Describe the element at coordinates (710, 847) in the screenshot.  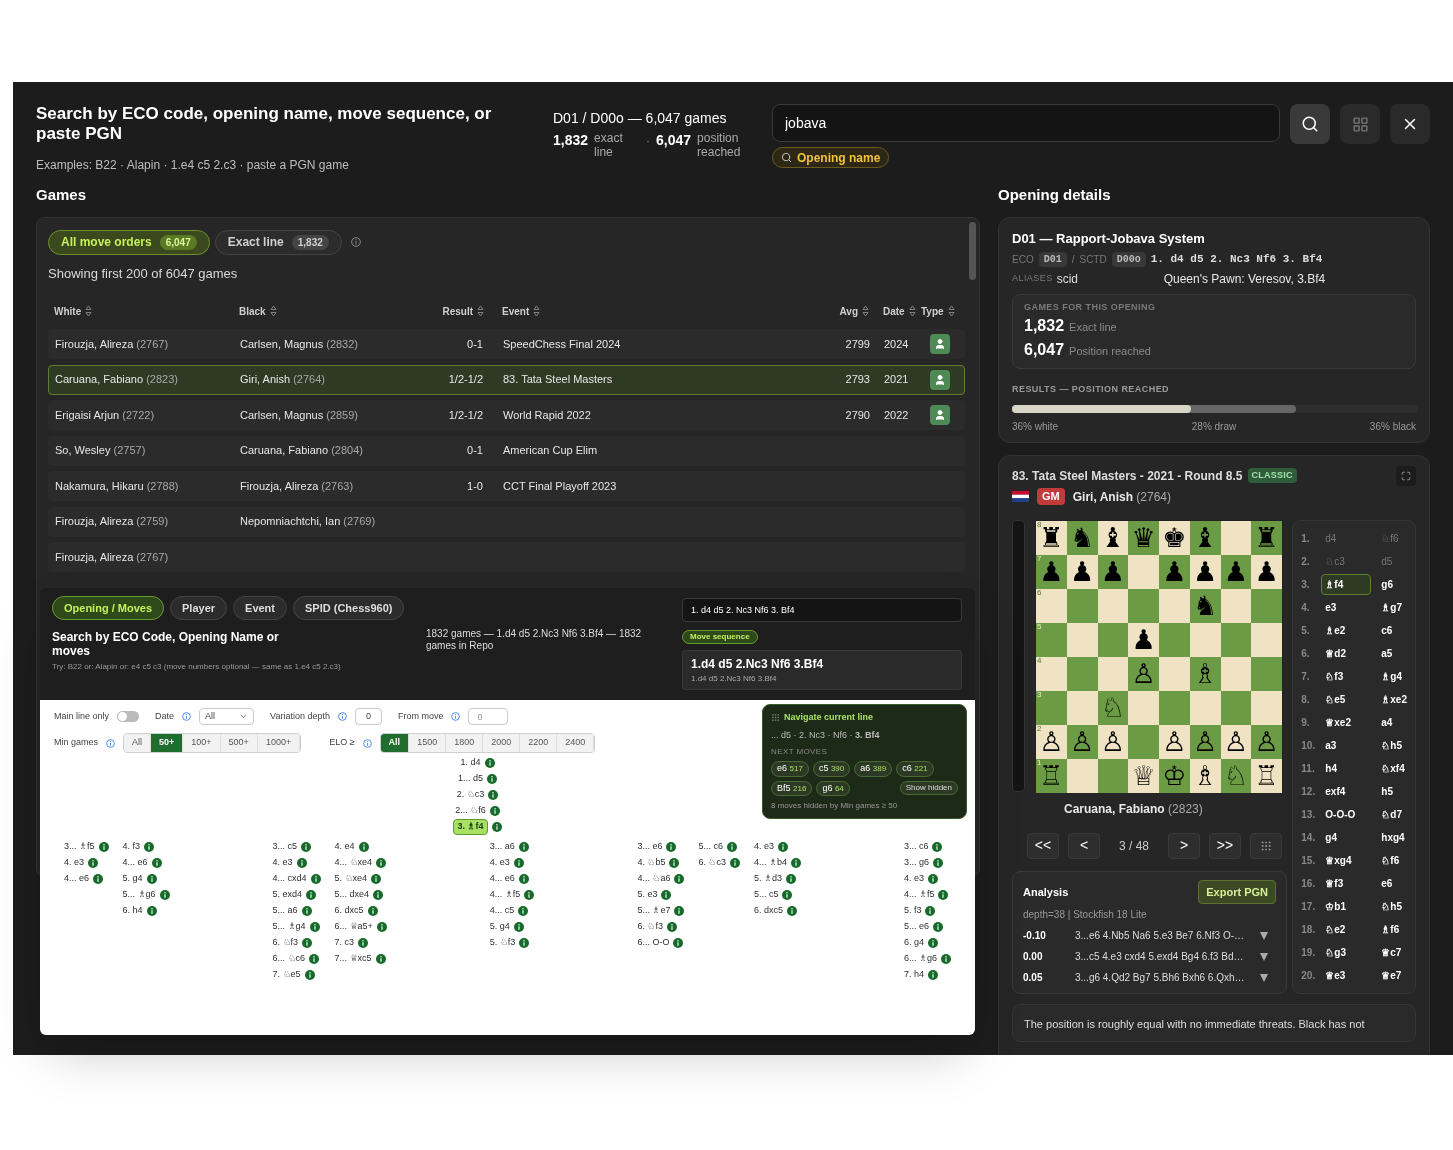
I see `tree-move: 5... c6` at that location.